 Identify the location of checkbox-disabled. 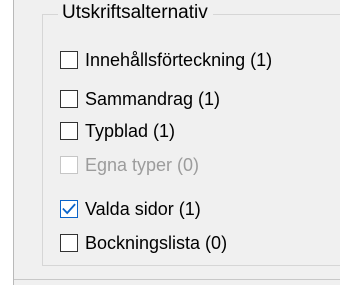
(69, 165).